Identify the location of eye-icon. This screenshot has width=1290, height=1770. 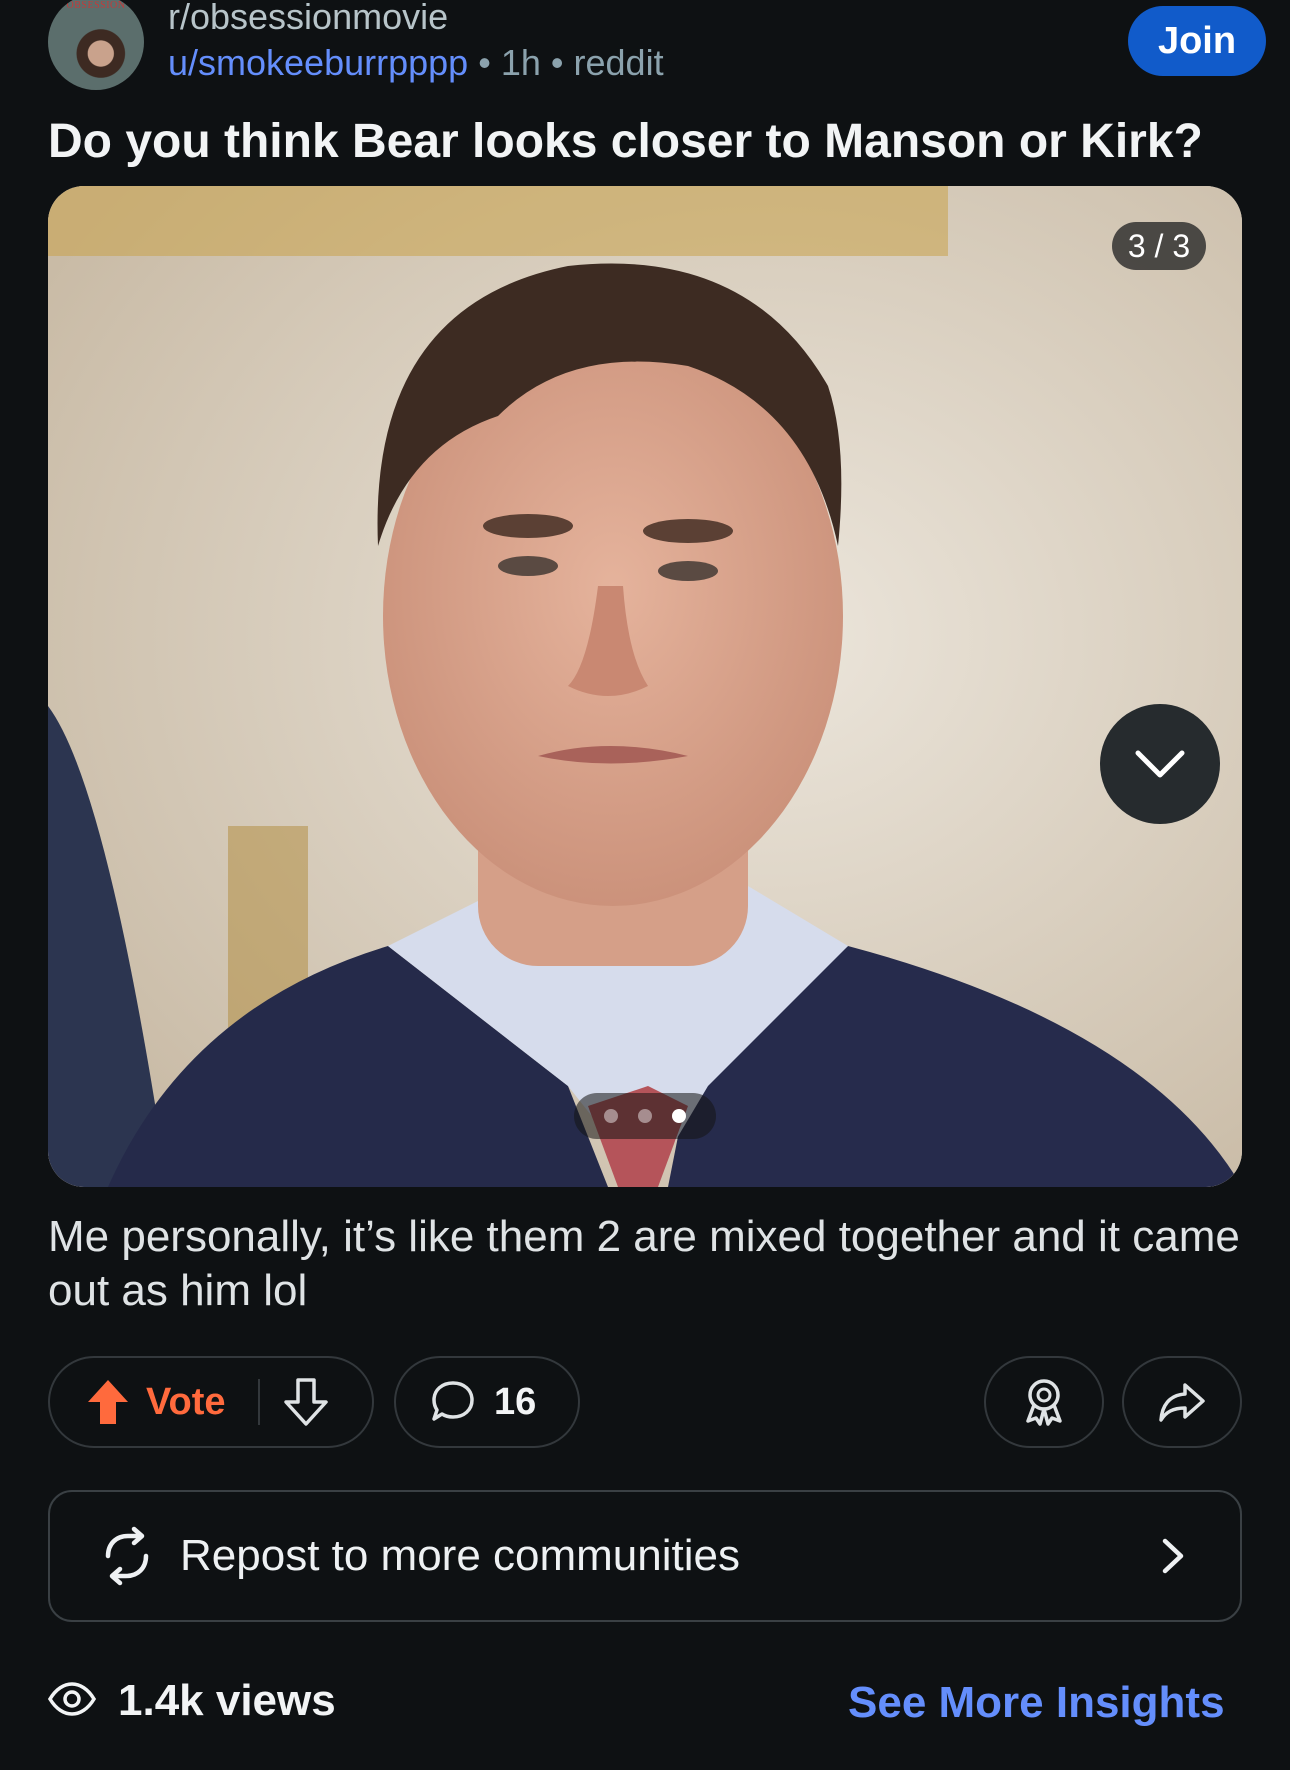
(72, 1701).